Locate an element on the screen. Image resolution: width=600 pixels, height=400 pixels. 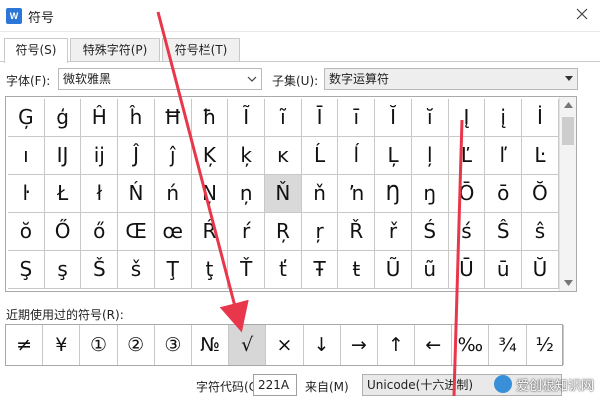
symbol-cell: Ĩ is located at coordinates (247, 118).